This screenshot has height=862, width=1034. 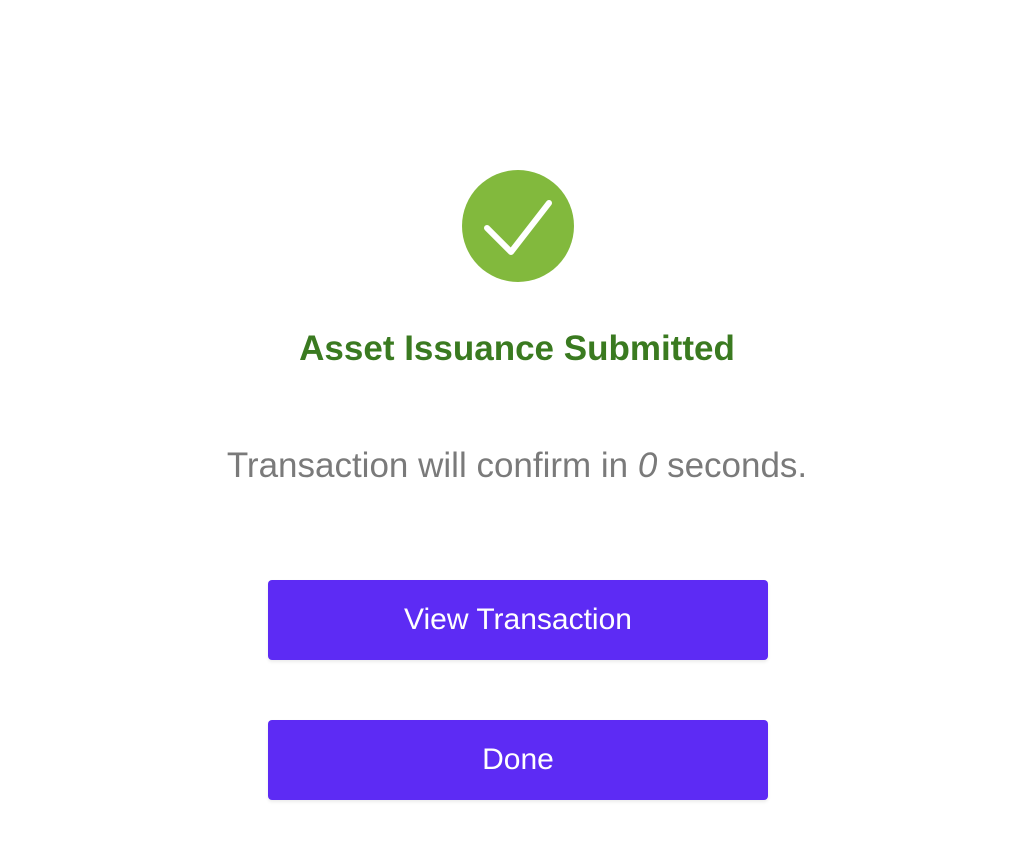 I want to click on view-transaction-button: View Transaction, so click(x=518, y=620).